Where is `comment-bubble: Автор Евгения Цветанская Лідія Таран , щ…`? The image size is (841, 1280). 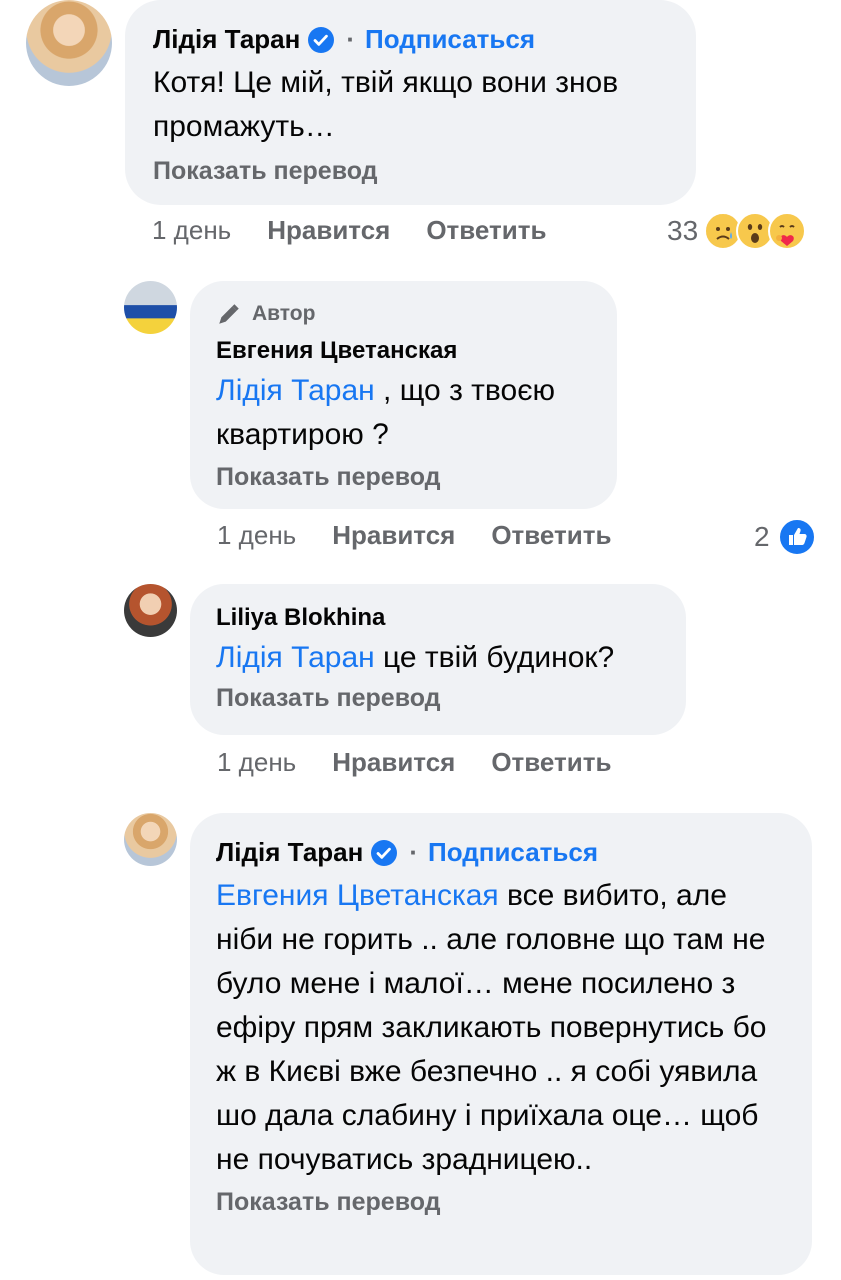 comment-bubble: Автор Евгения Цветанская Лідія Таран , щ… is located at coordinates (403, 395).